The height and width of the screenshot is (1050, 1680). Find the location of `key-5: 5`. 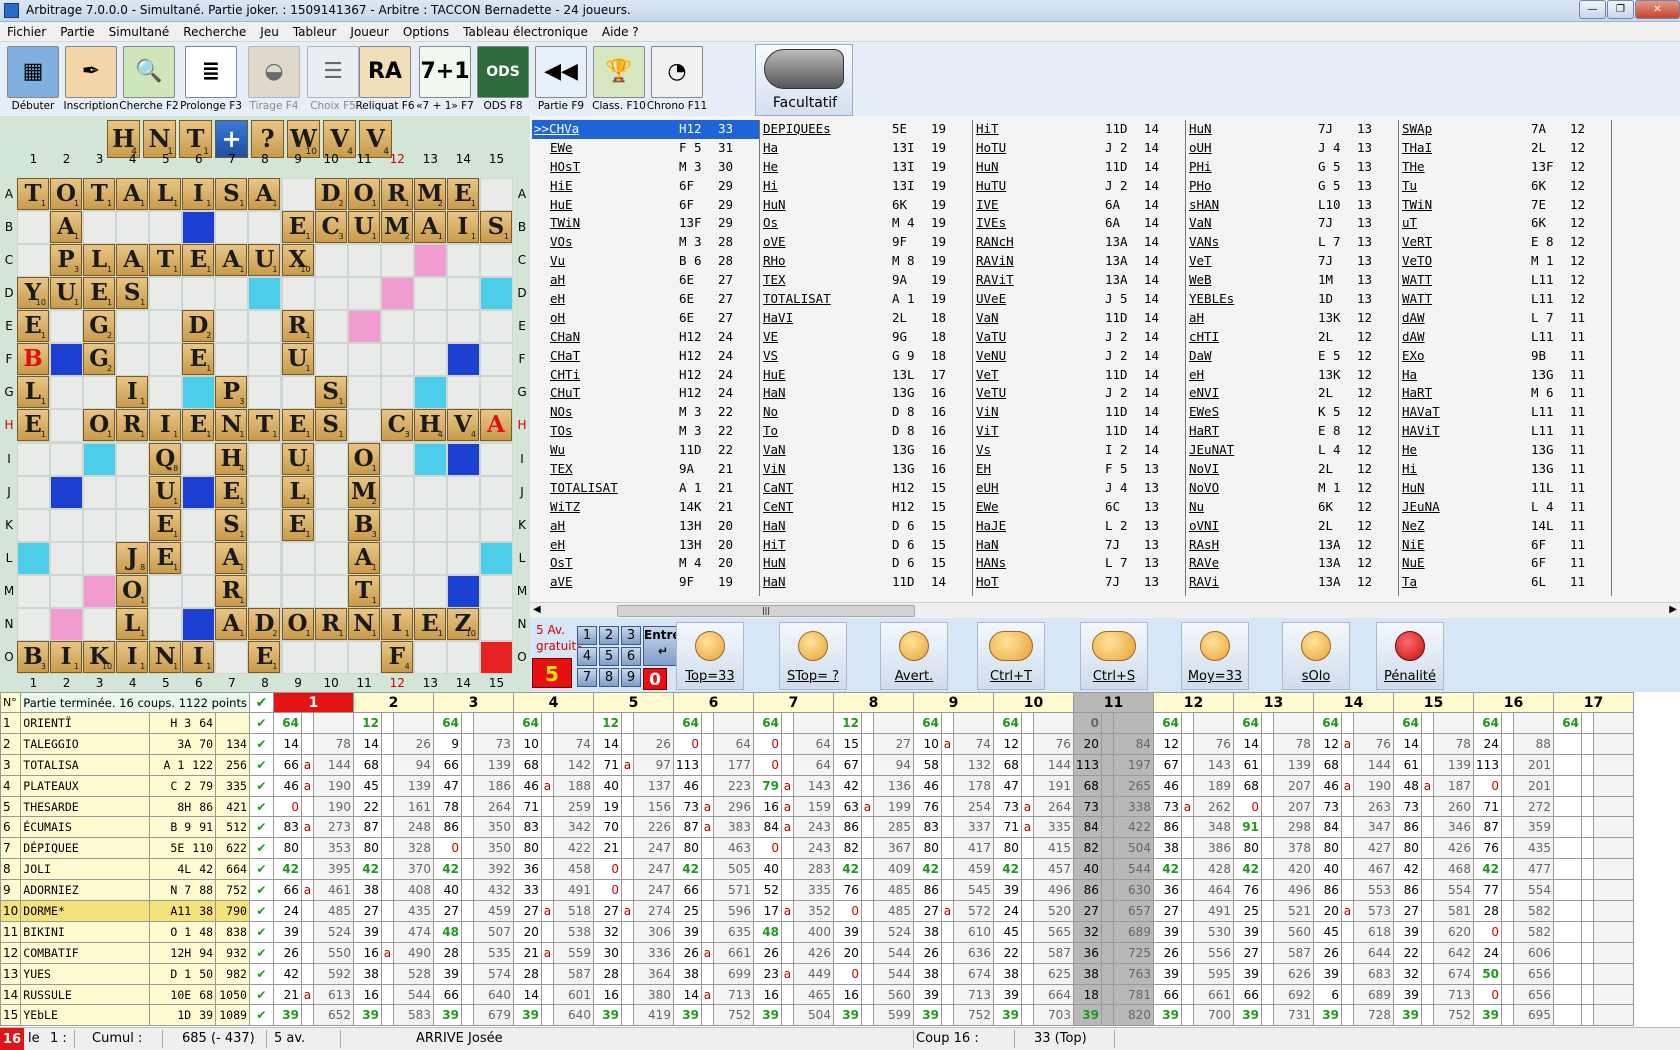

key-5: 5 is located at coordinates (609, 656).